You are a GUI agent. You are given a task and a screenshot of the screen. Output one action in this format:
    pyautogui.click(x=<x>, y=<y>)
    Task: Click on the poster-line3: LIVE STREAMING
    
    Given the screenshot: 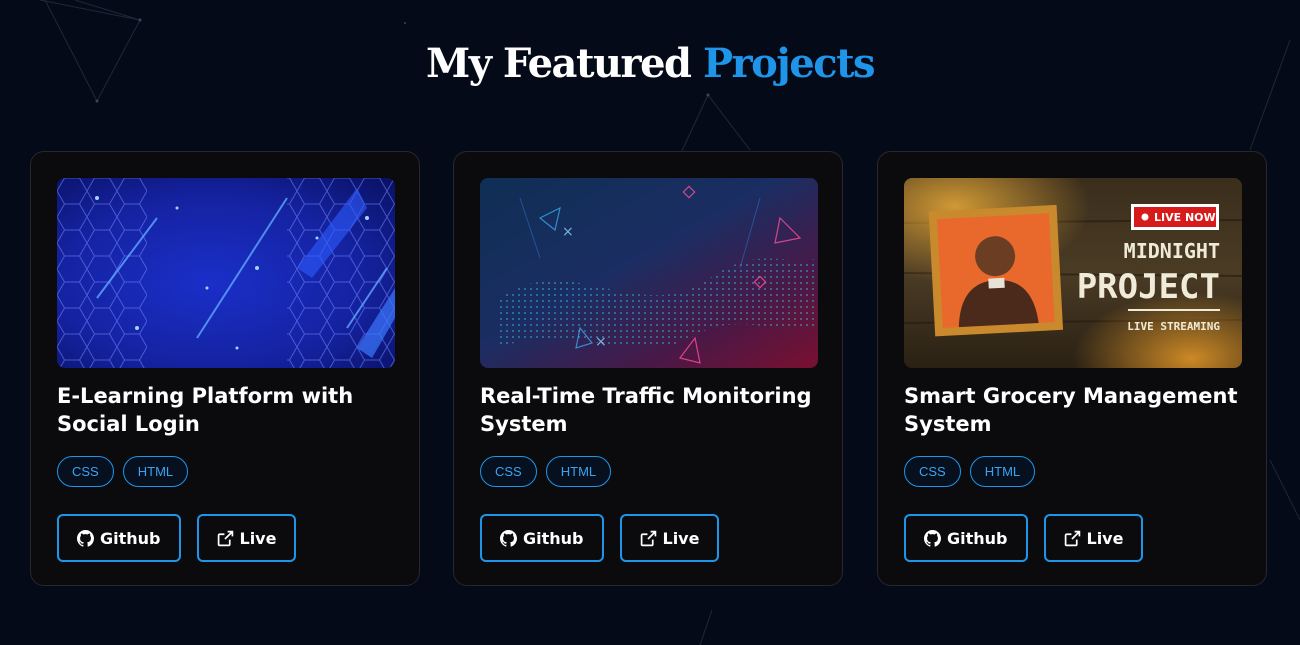 What is the action you would take?
    pyautogui.click(x=1173, y=326)
    